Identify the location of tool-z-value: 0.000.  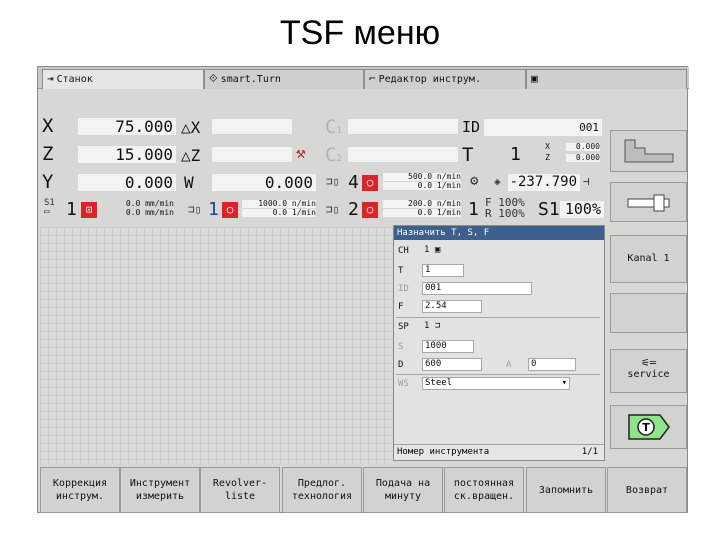
(583, 158).